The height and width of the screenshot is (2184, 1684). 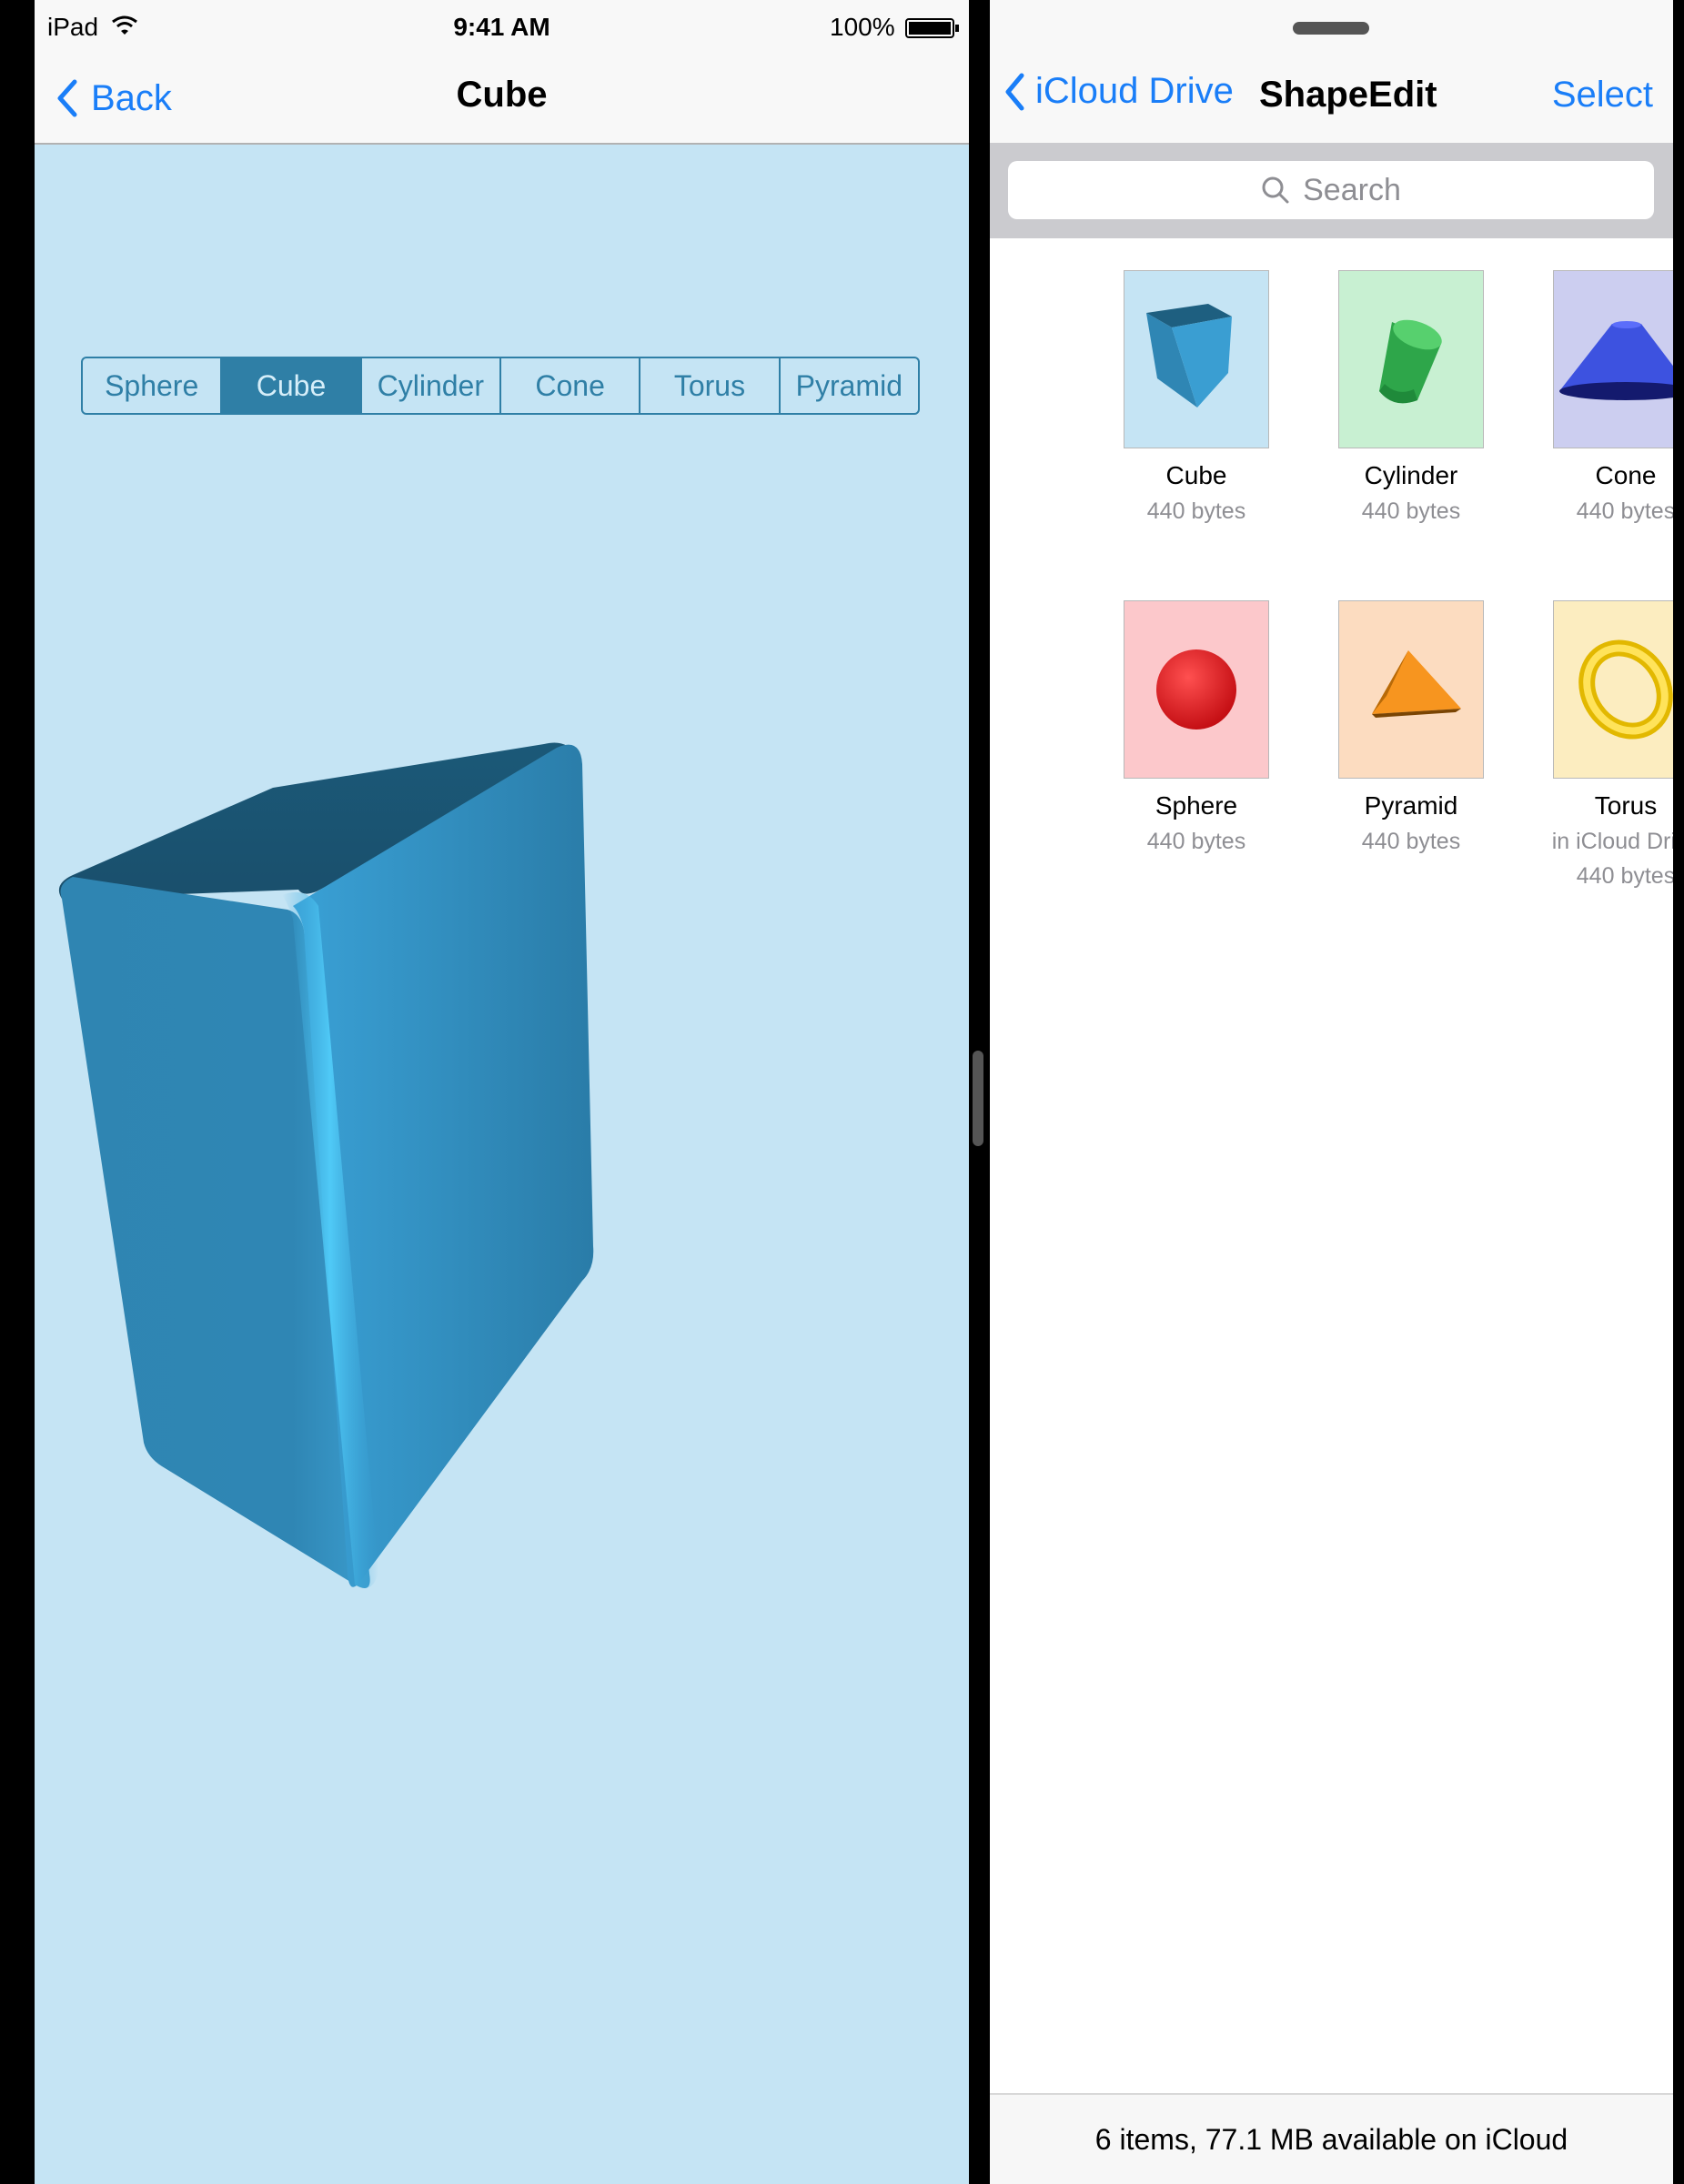 I want to click on navigation-bar: Back Cube, so click(x=502, y=100).